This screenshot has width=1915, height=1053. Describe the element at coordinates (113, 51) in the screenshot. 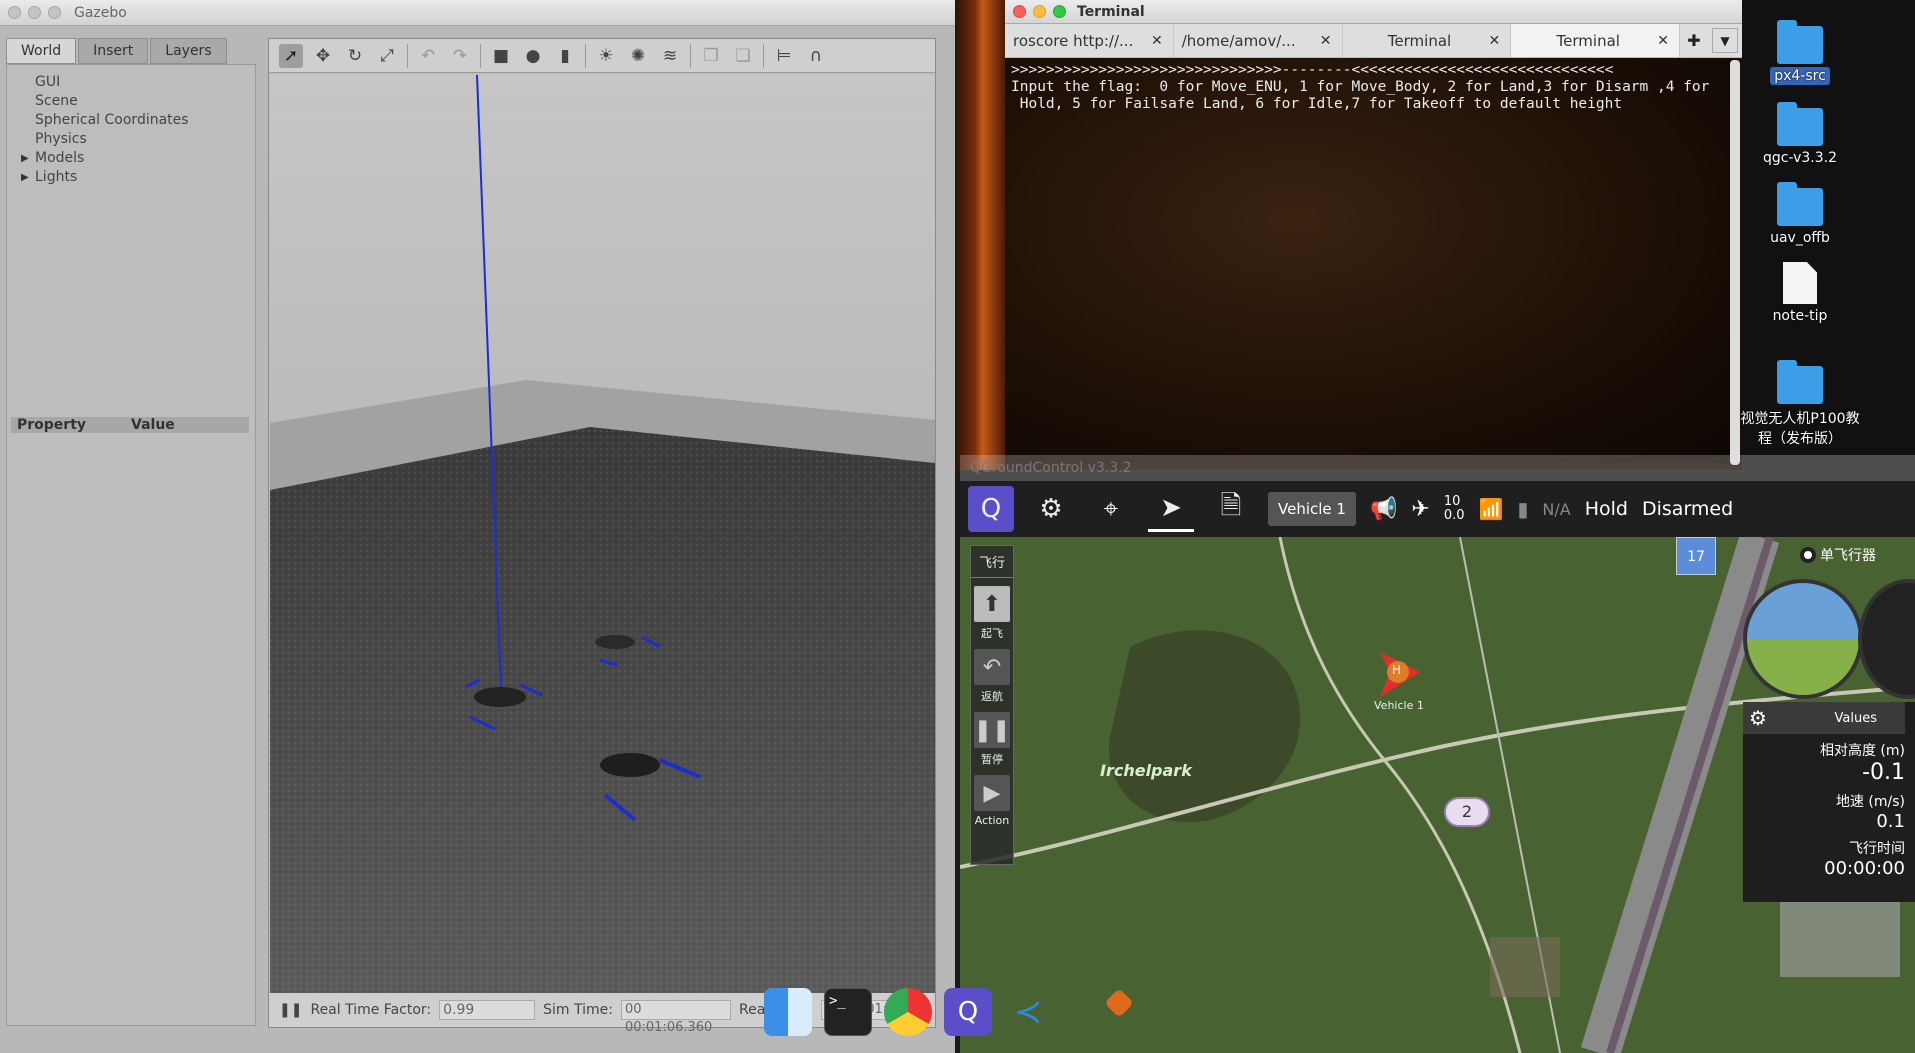

I see `tab-insert: Insert` at that location.